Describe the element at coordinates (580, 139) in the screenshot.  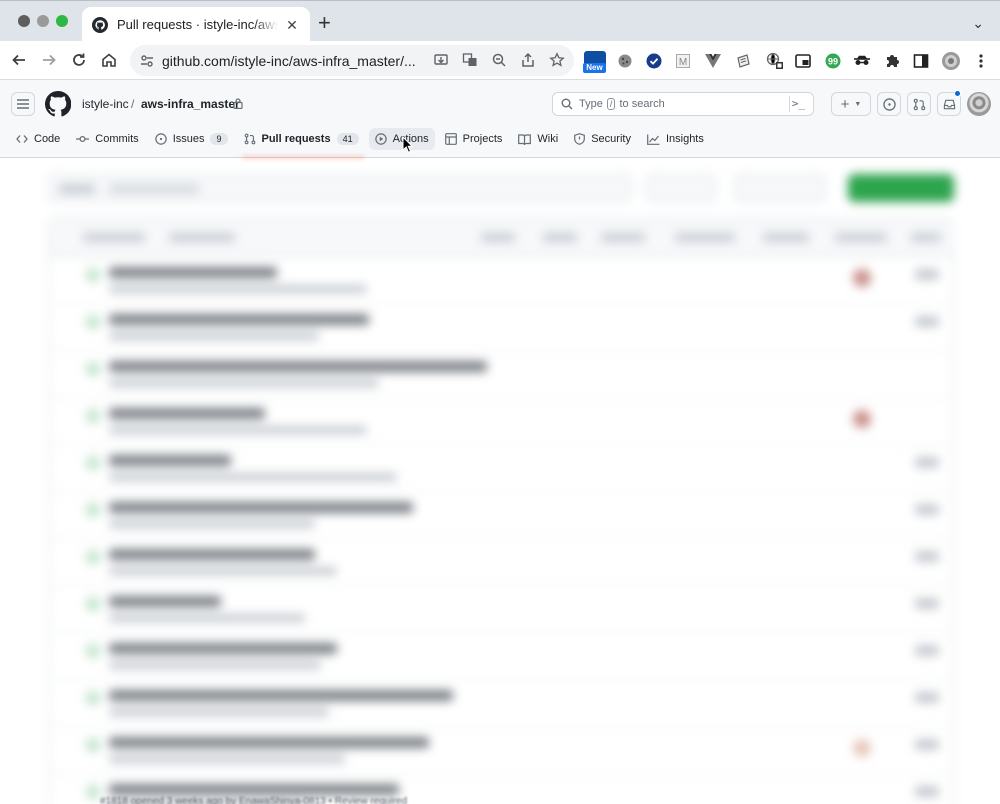
I see `shield-icon` at that location.